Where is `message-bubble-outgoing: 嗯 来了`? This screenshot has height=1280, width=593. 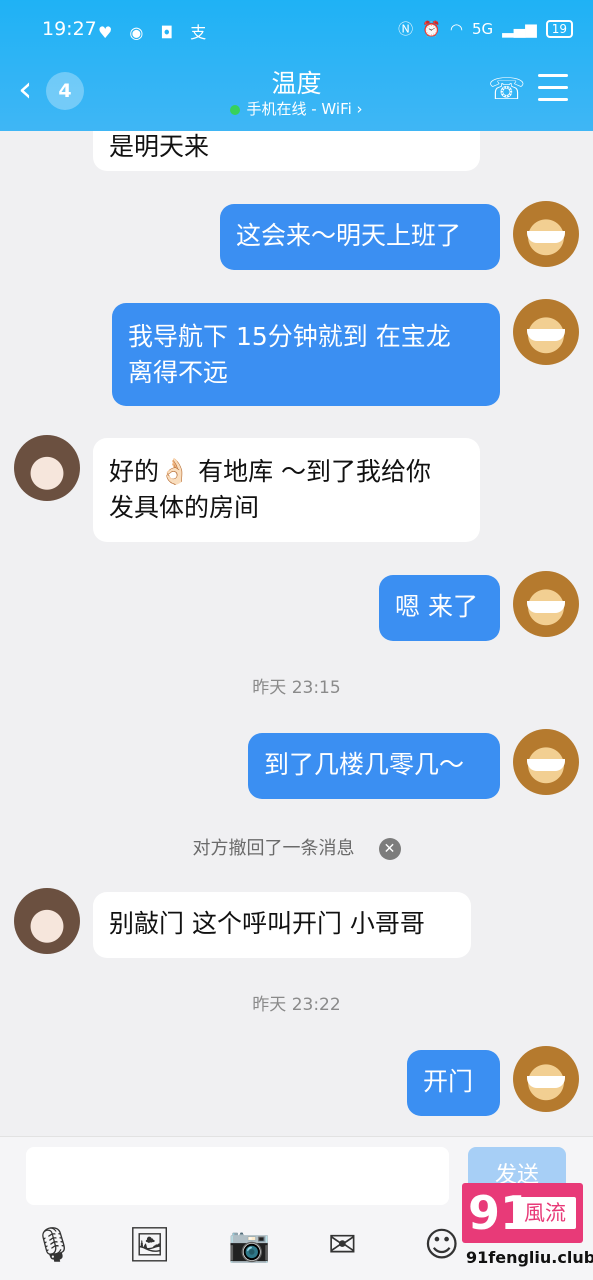 message-bubble-outgoing: 嗯 来了 is located at coordinates (439, 608).